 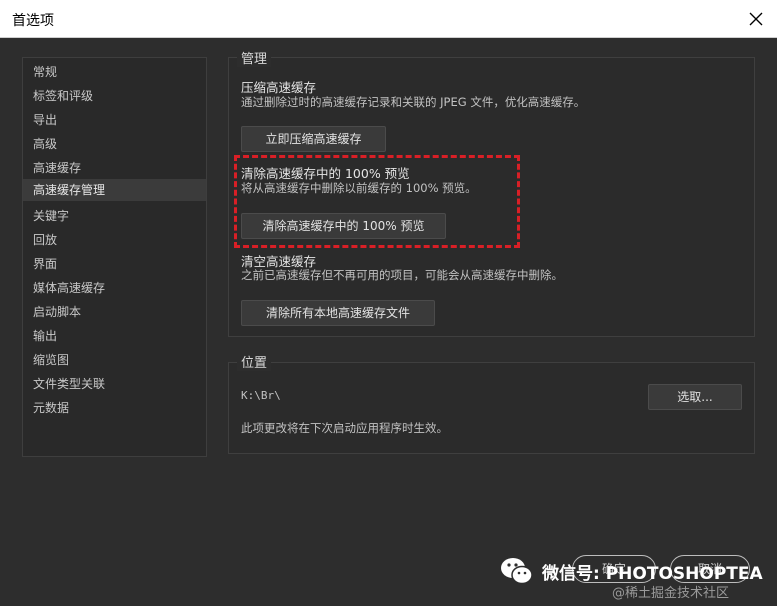 What do you see at coordinates (114, 144) in the screenshot?
I see `sidebar-item-advanced: 高级` at bounding box center [114, 144].